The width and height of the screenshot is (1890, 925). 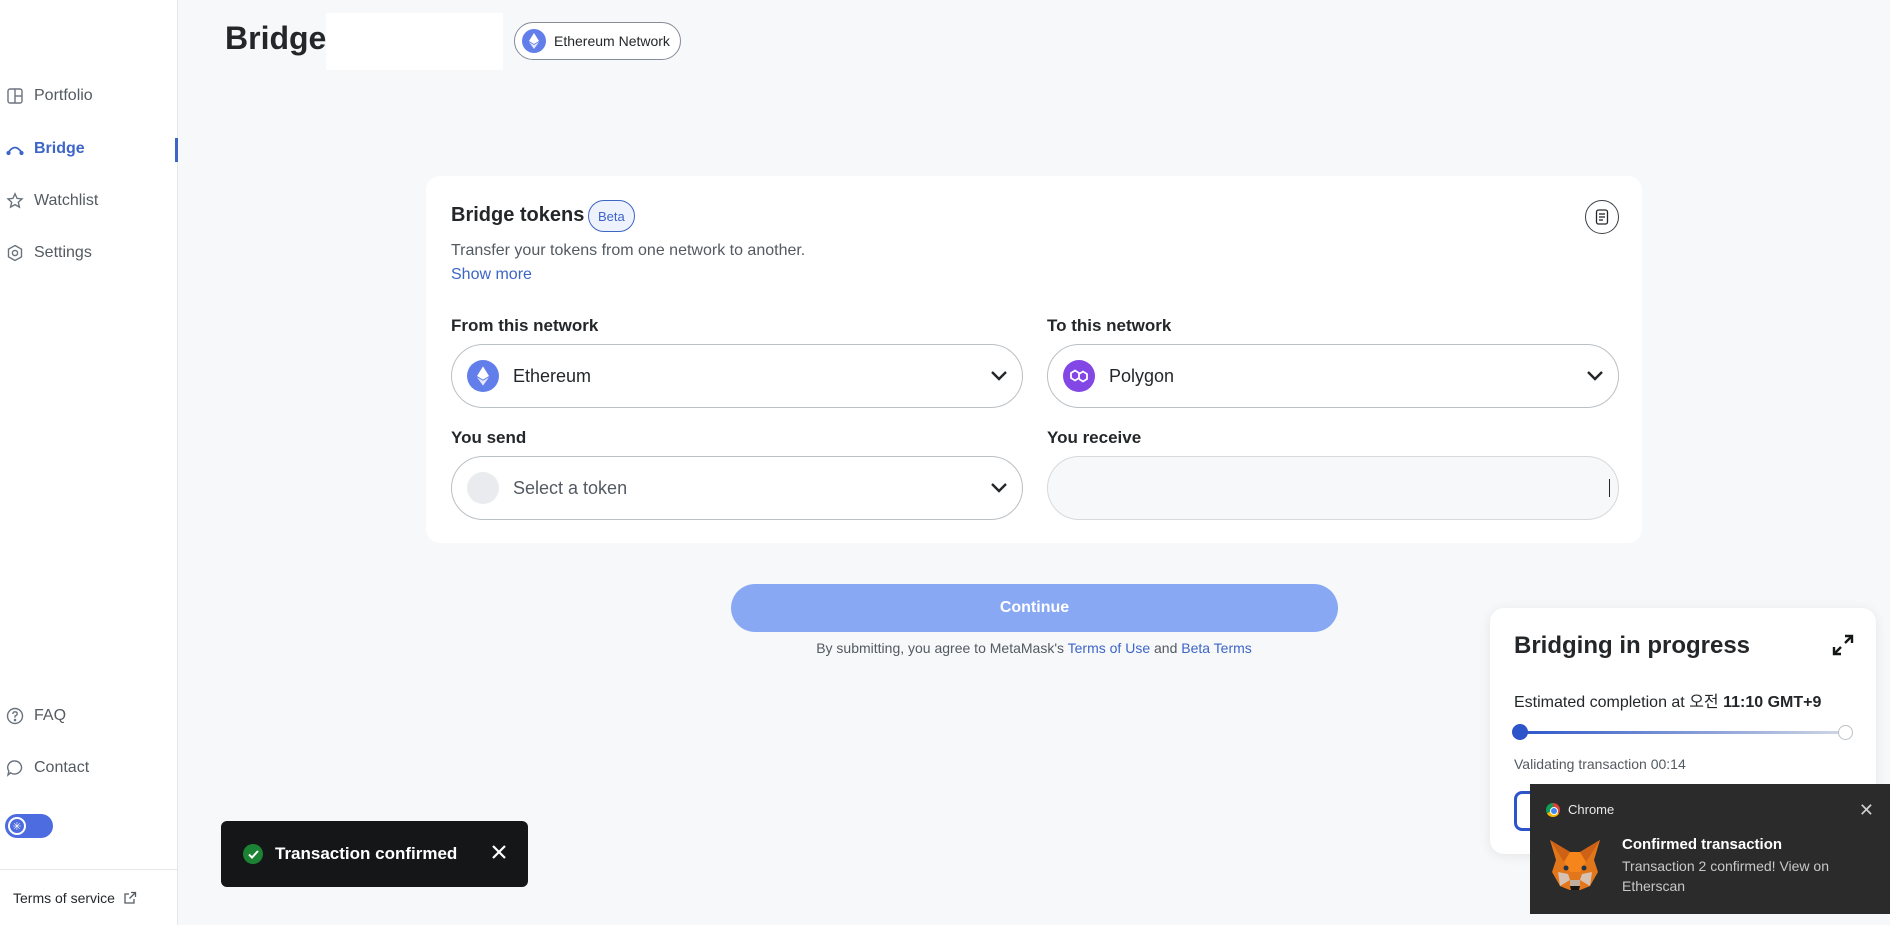 What do you see at coordinates (1772, 702) in the screenshot?
I see `estimate-time: 11:10 GMT+9` at bounding box center [1772, 702].